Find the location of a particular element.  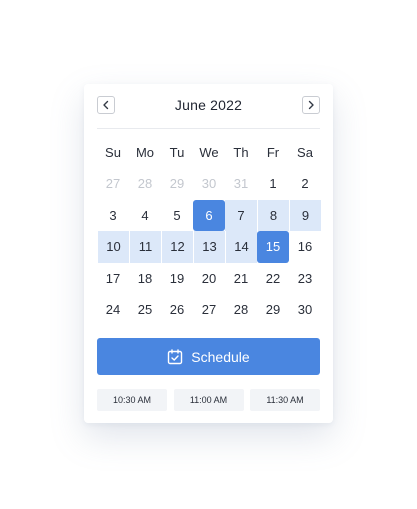

calendar-day: 17 is located at coordinates (113, 279).